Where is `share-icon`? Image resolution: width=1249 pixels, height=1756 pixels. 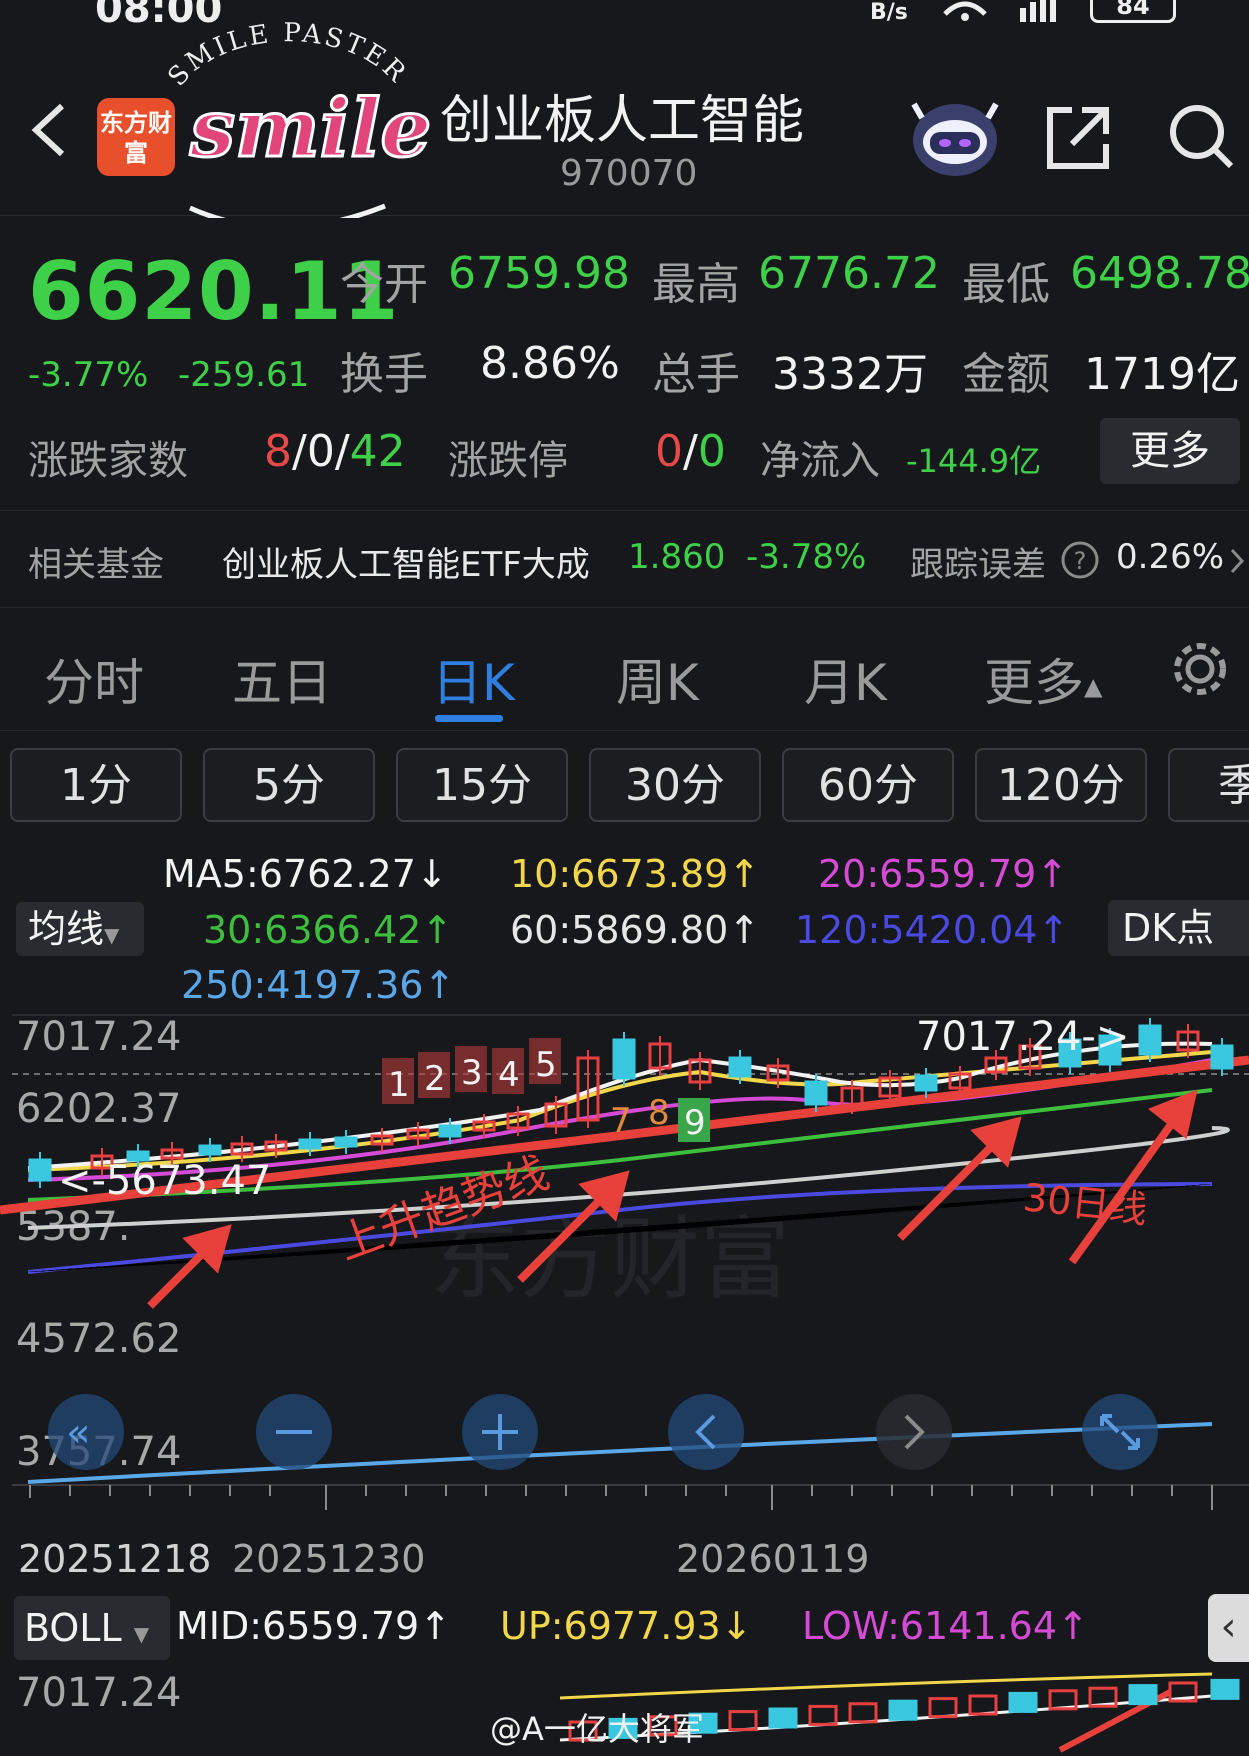
share-icon is located at coordinates (1078, 138).